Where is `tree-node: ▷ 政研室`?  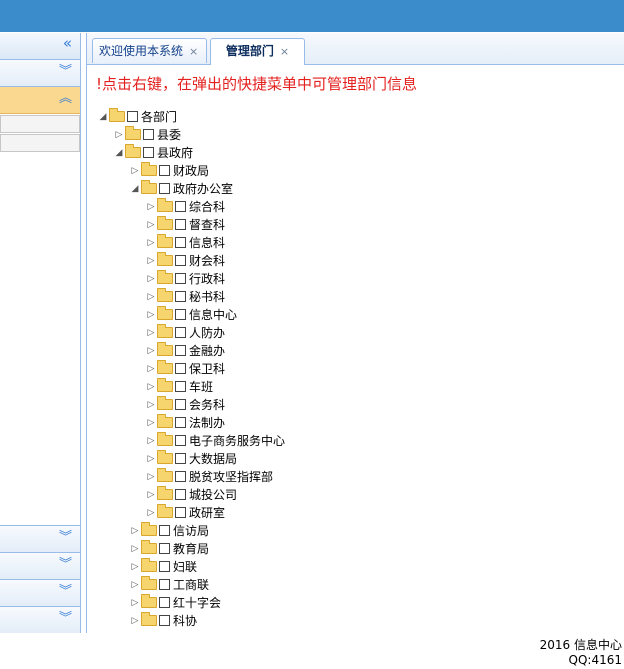
tree-node: ▷ 政研室 is located at coordinates (185, 513).